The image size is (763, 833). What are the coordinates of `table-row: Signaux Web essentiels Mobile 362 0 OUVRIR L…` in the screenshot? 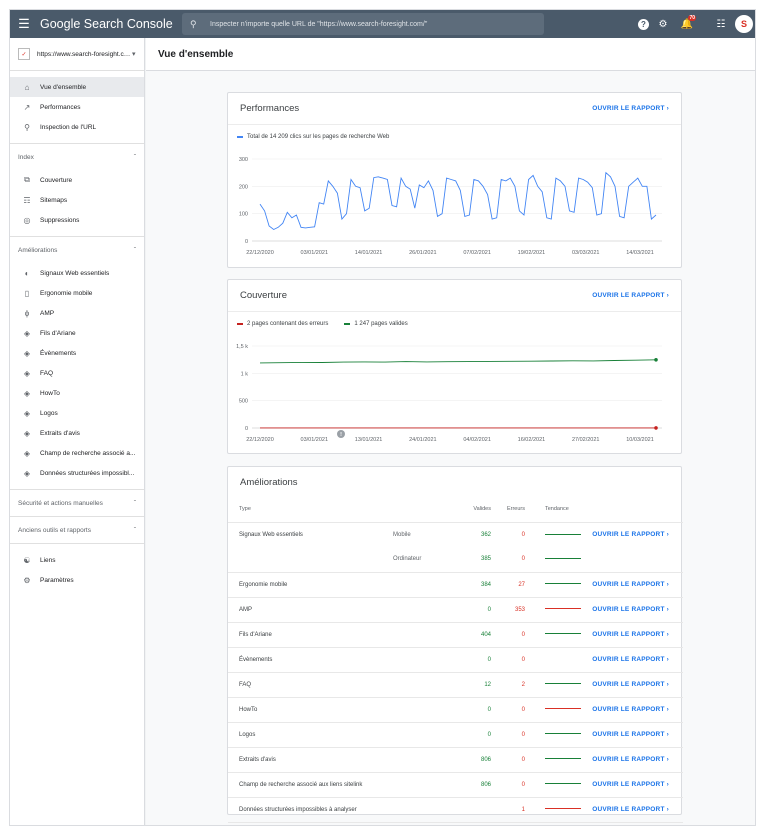 It's located at (455, 534).